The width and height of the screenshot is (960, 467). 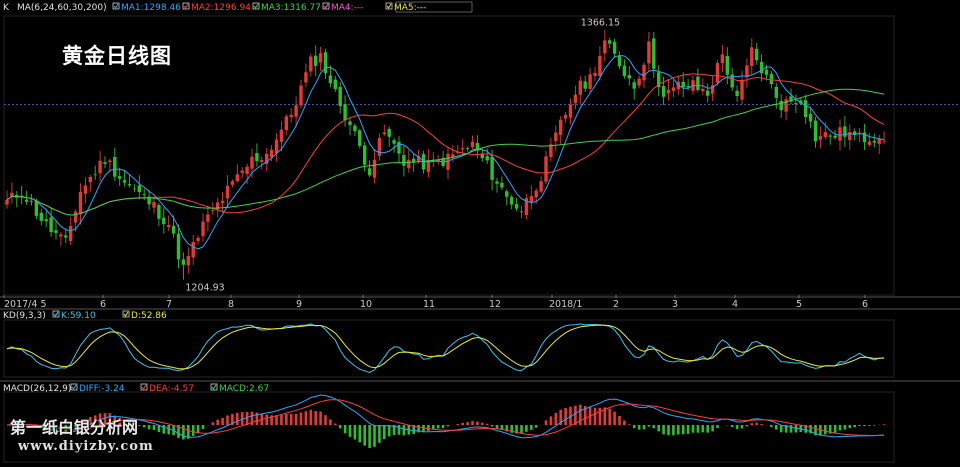 What do you see at coordinates (865, 304) in the screenshot?
I see `x-tick-label: 6` at bounding box center [865, 304].